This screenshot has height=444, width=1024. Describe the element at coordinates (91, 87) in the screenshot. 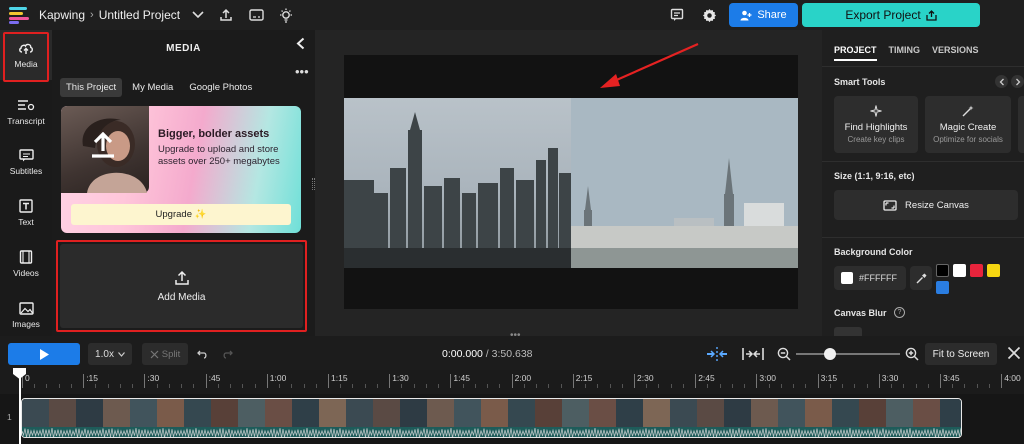

I see `tab-this-project: This Project` at that location.